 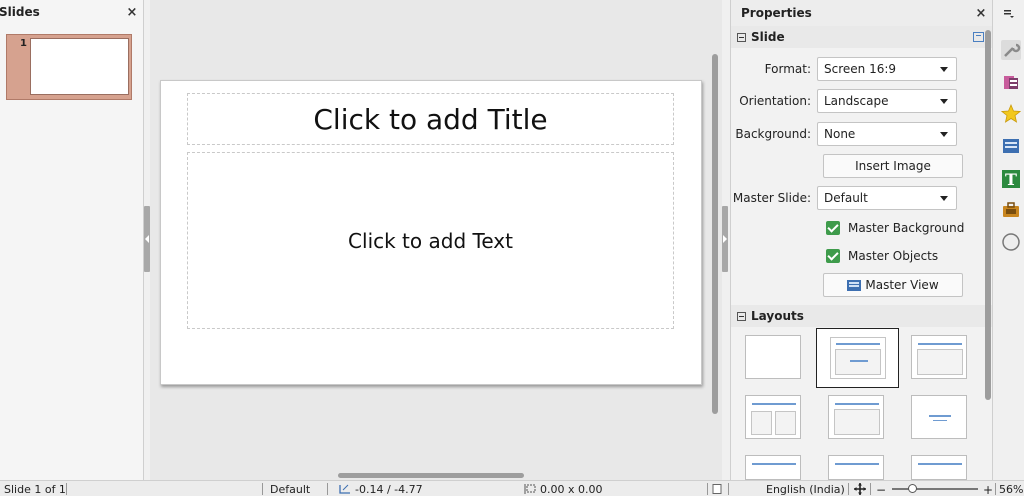 What do you see at coordinates (725, 239) in the screenshot?
I see `sidebar-collapse-handle` at bounding box center [725, 239].